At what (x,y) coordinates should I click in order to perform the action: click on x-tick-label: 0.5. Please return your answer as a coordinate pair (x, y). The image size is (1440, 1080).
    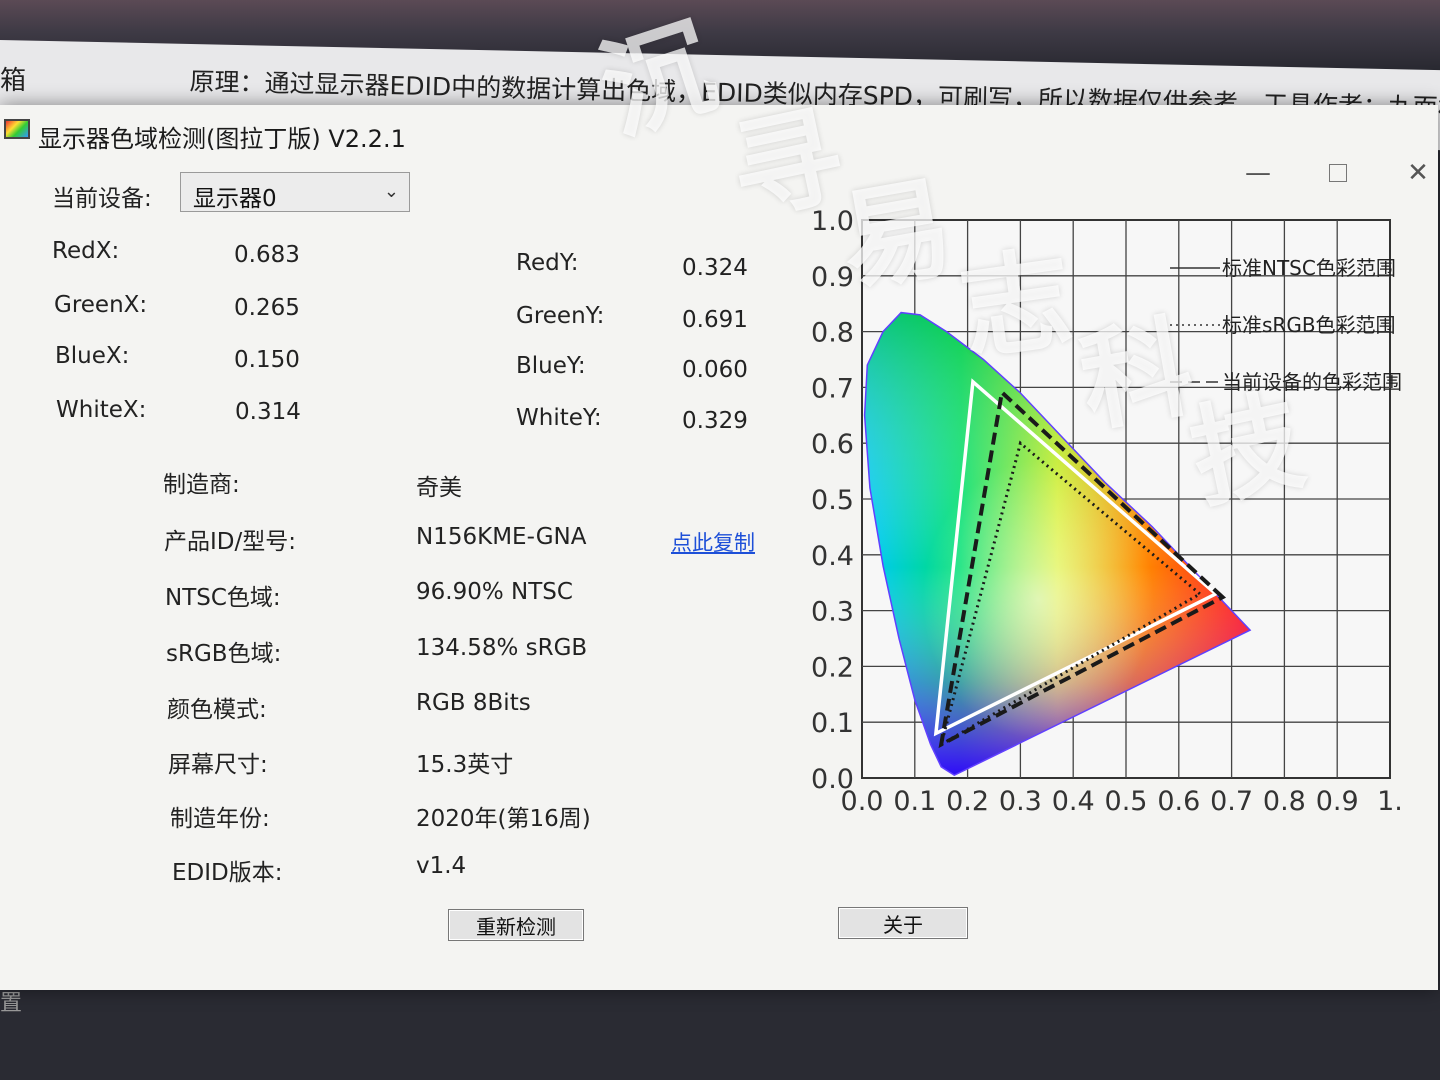
    Looking at the image, I should click on (1126, 801).